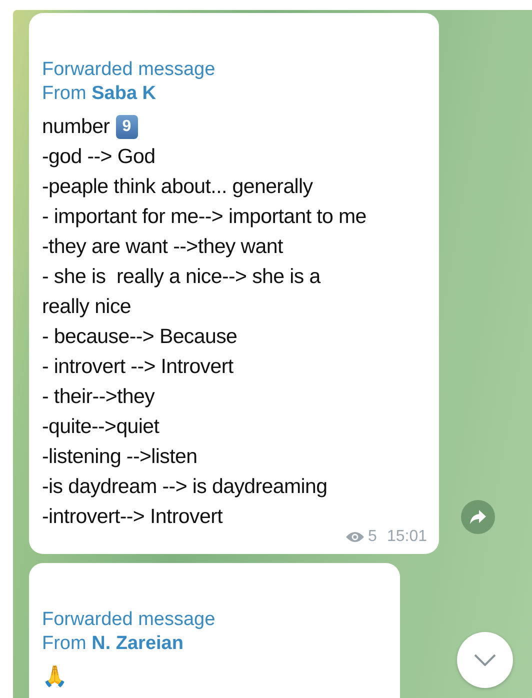 This screenshot has width=532, height=698. What do you see at coordinates (120, 457) in the screenshot?
I see `message-text: -listening -->listen` at bounding box center [120, 457].